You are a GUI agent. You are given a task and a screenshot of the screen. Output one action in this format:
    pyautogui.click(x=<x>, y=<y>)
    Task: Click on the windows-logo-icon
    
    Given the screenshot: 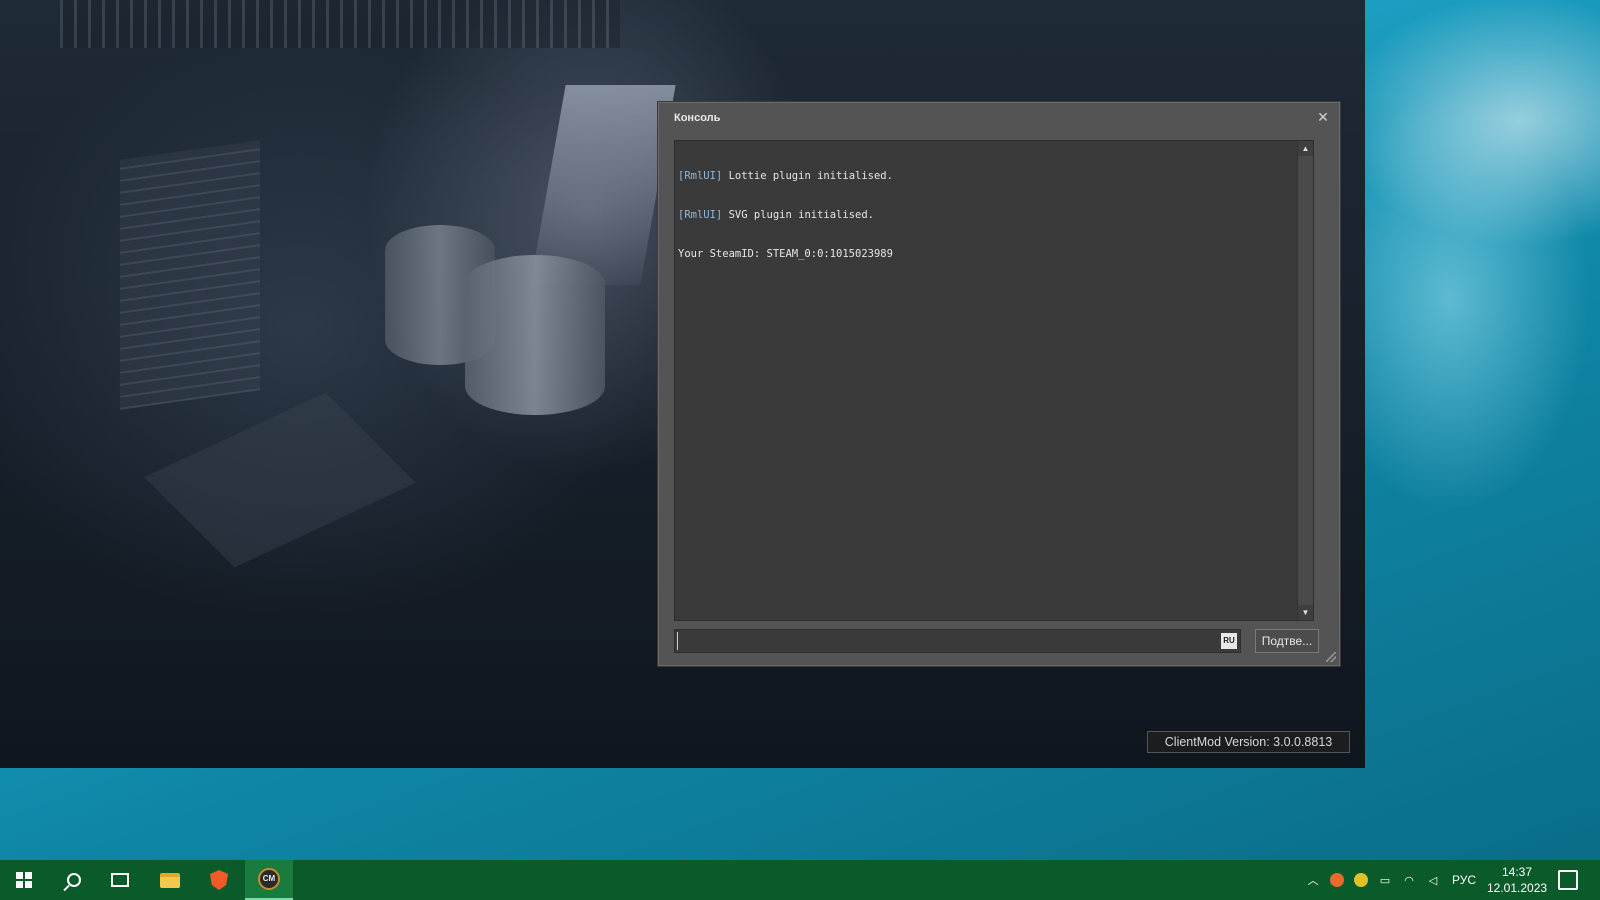 What is the action you would take?
    pyautogui.click(x=24, y=880)
    